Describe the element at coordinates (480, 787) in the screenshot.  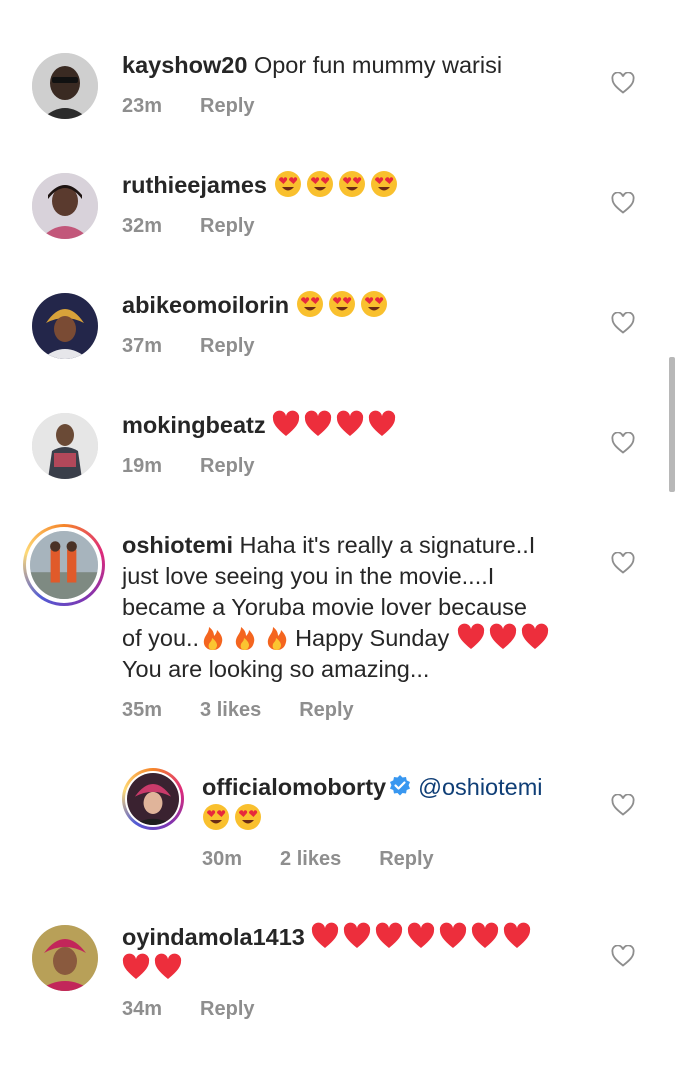
I see `mention-link: @oshiotemi` at that location.